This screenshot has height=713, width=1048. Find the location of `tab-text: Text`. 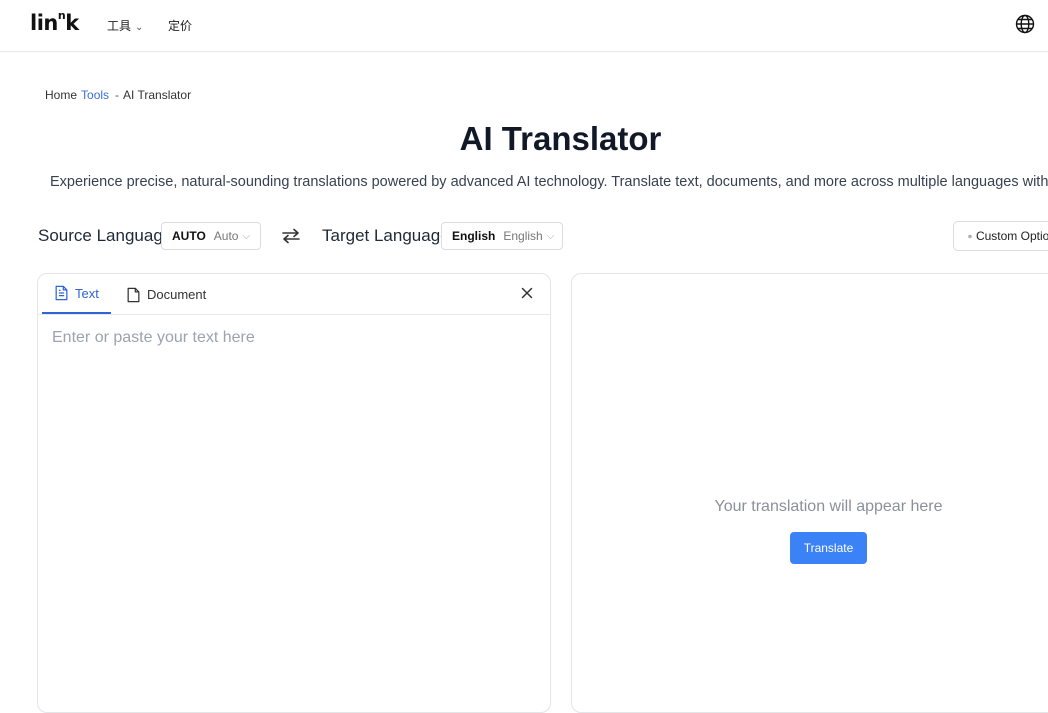

tab-text: Text is located at coordinates (76, 294).